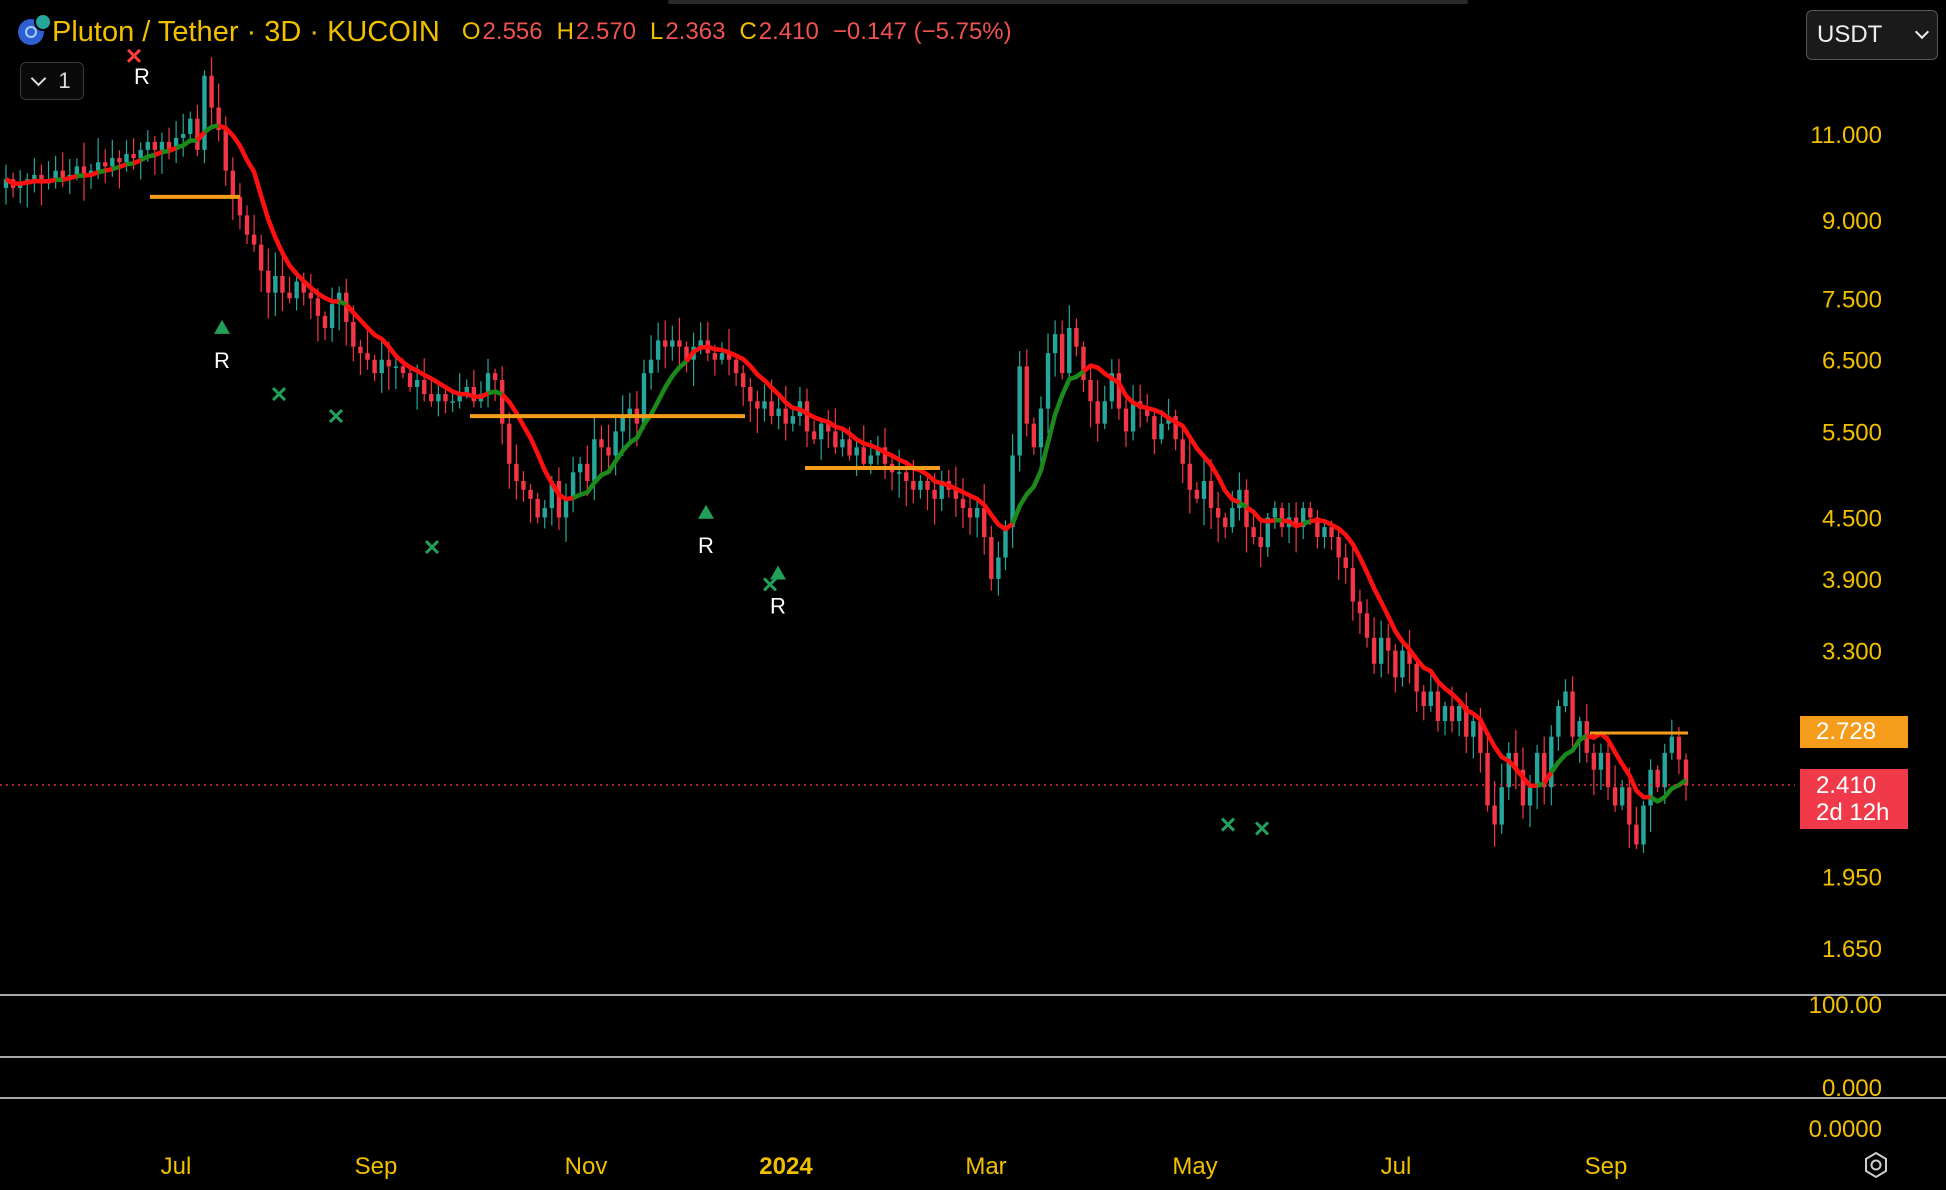 This screenshot has width=1946, height=1190. I want to click on settings-gear-icon, so click(1876, 1165).